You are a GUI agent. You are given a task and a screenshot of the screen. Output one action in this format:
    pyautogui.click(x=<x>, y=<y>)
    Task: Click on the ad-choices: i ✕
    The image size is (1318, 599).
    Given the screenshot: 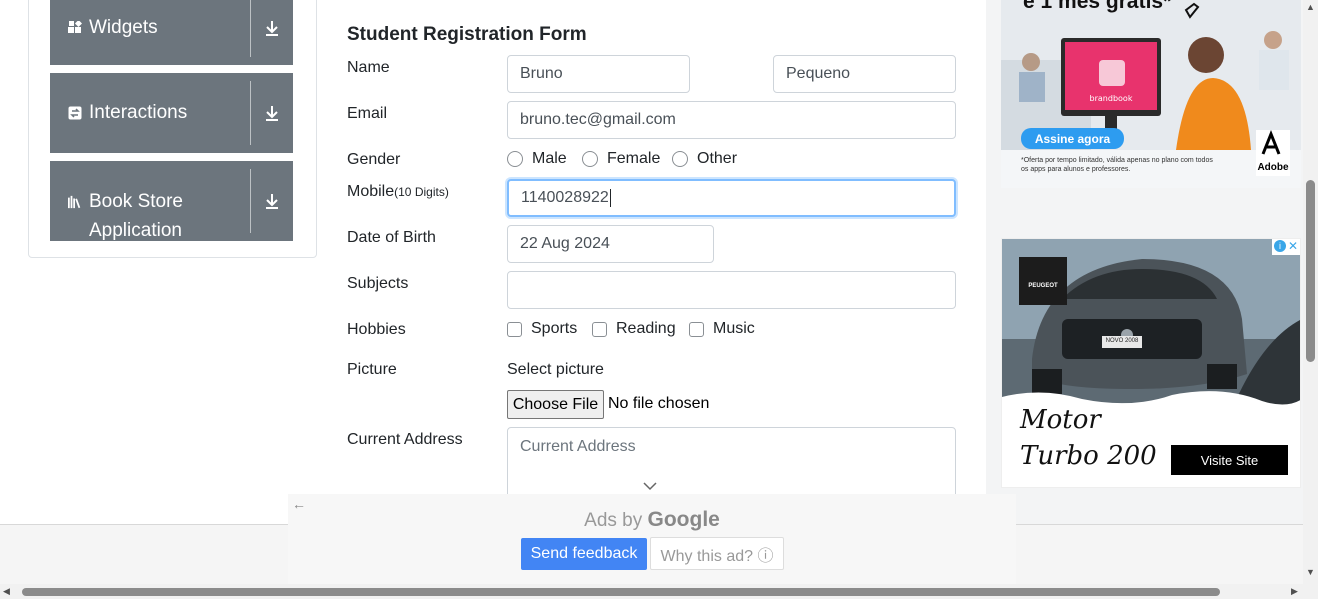 What is the action you would take?
    pyautogui.click(x=1287, y=247)
    